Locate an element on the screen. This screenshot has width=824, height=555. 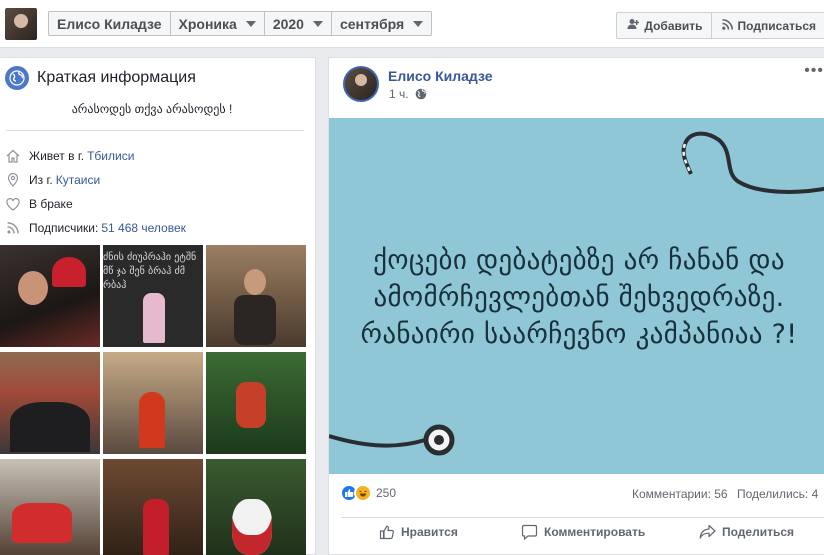
relationship-label: В браке is located at coordinates (51, 204).